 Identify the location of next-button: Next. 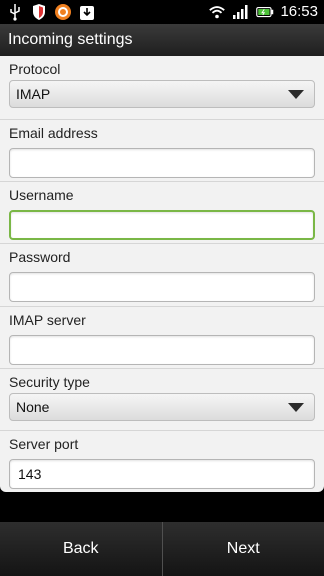
(243, 549).